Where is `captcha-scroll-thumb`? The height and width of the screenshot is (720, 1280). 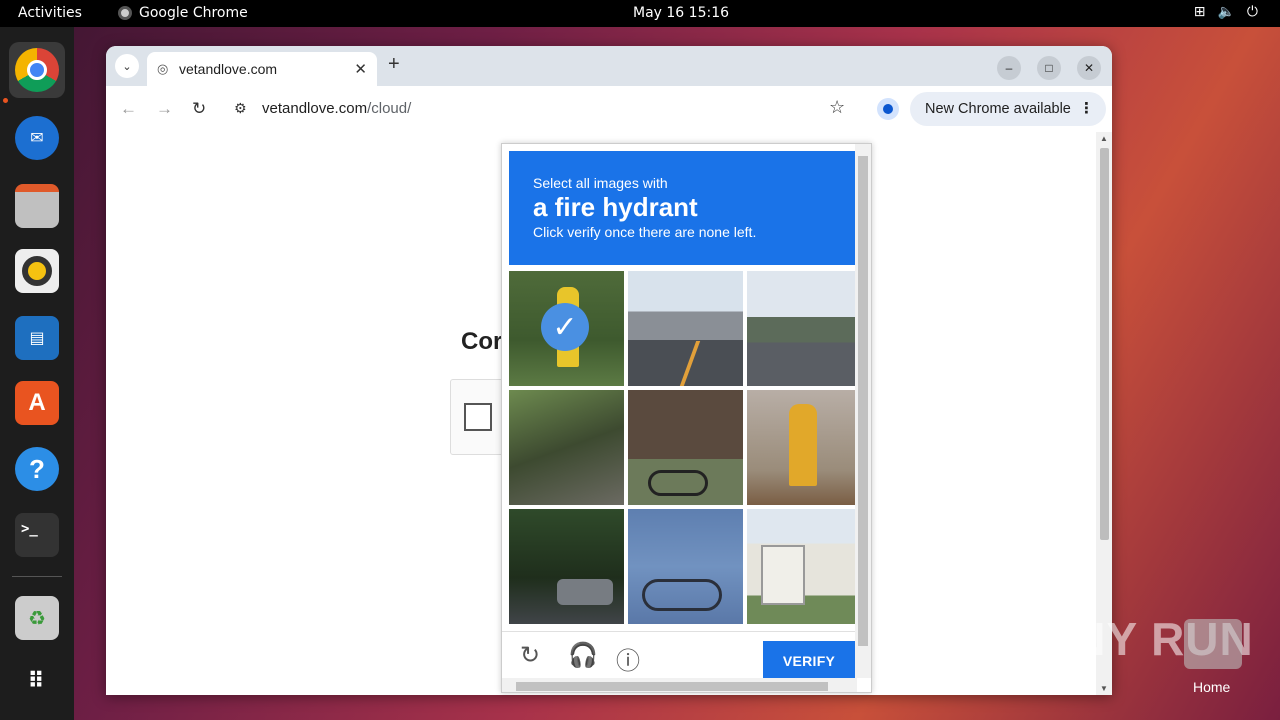
captcha-scroll-thumb is located at coordinates (863, 401).